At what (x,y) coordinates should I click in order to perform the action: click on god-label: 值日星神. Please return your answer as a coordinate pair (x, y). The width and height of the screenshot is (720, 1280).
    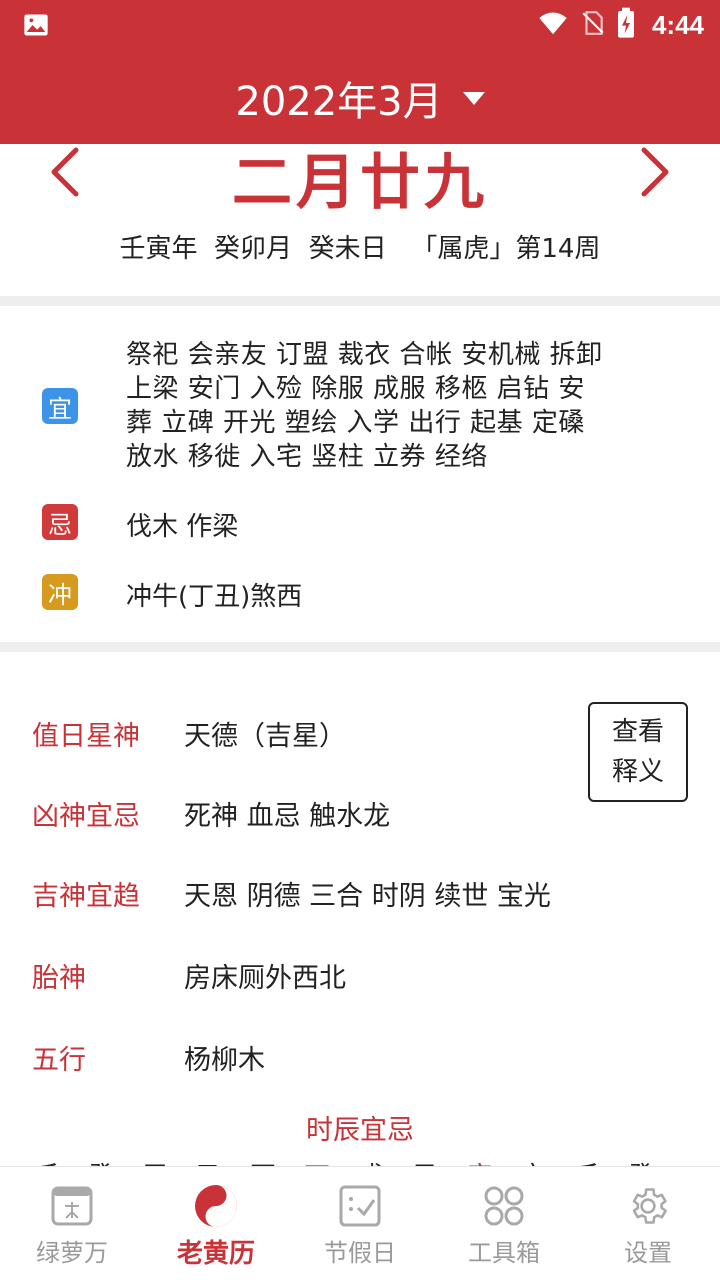
    Looking at the image, I should click on (86, 736).